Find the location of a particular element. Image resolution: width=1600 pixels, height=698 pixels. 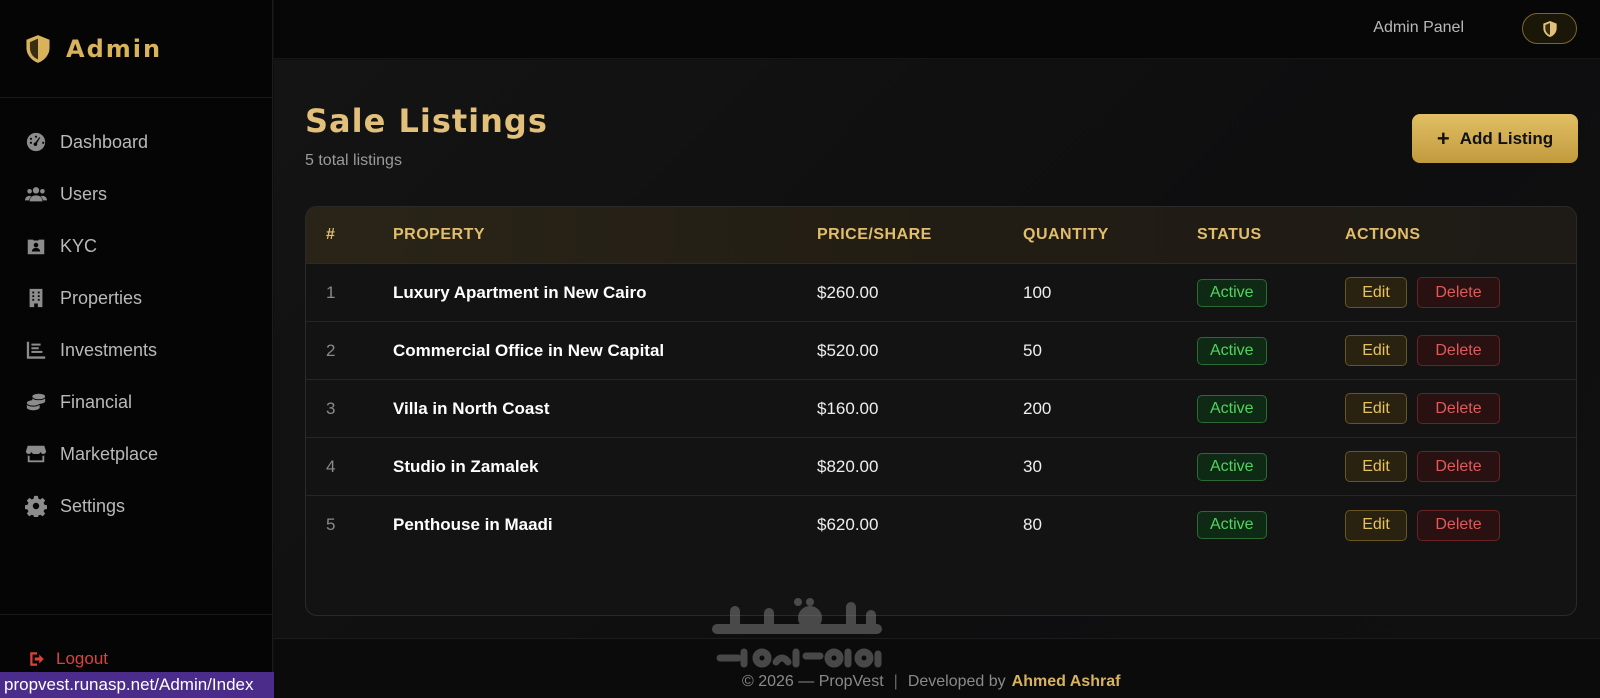

price-per-share: $620.00 is located at coordinates (848, 524).